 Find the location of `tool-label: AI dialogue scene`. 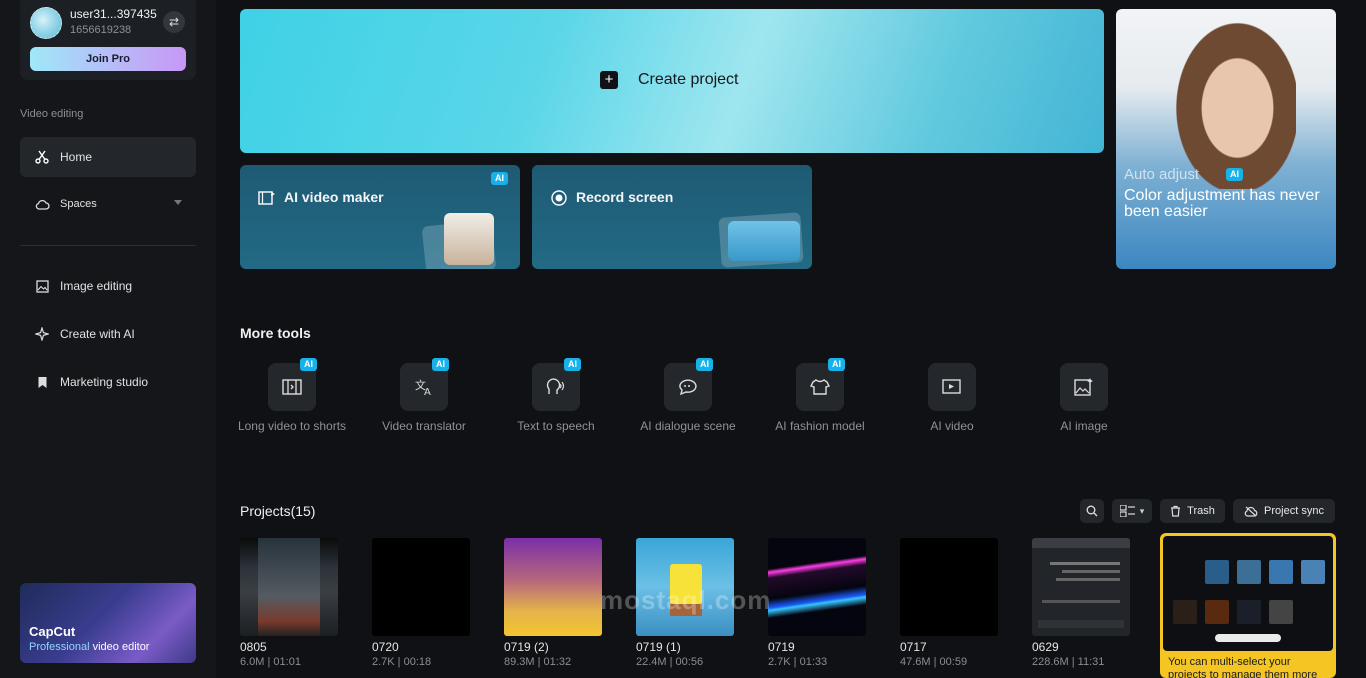

tool-label: AI dialogue scene is located at coordinates (688, 426).